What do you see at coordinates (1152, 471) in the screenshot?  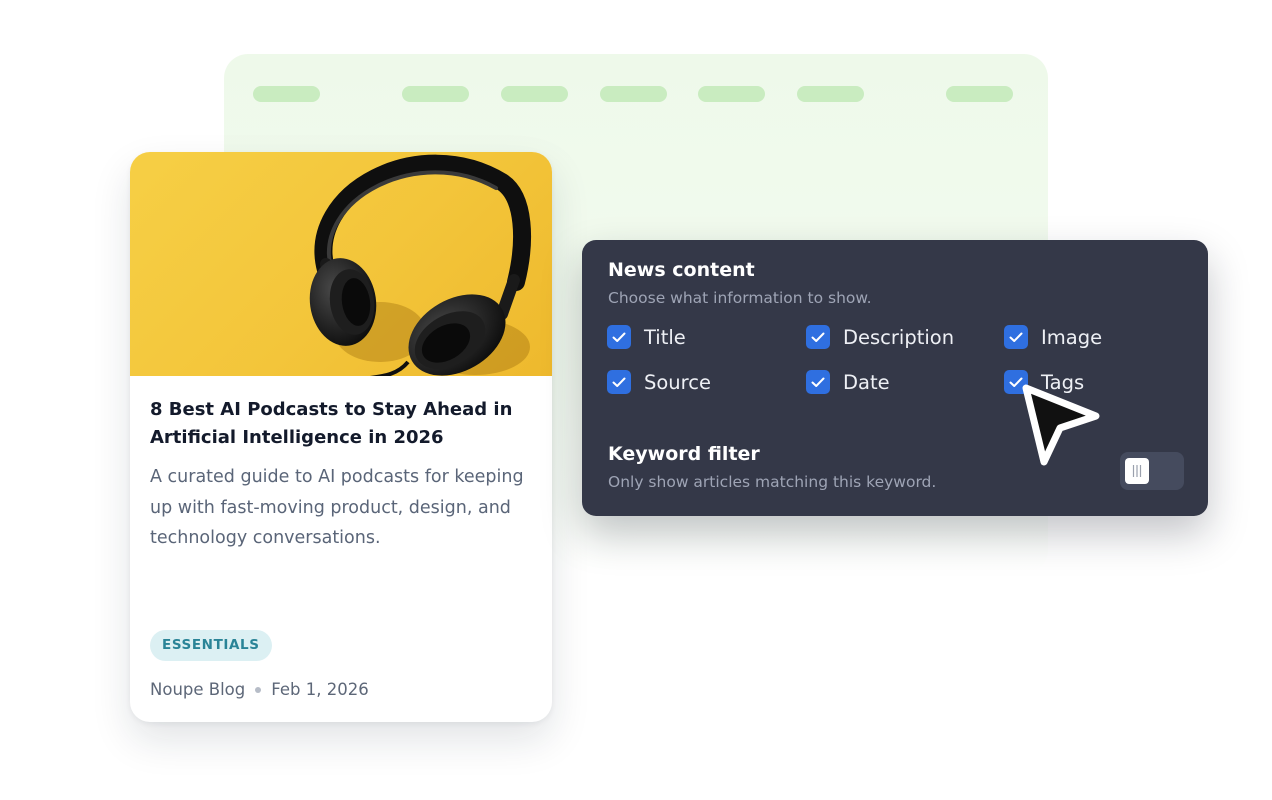 I see `keyword-filter-toggle` at bounding box center [1152, 471].